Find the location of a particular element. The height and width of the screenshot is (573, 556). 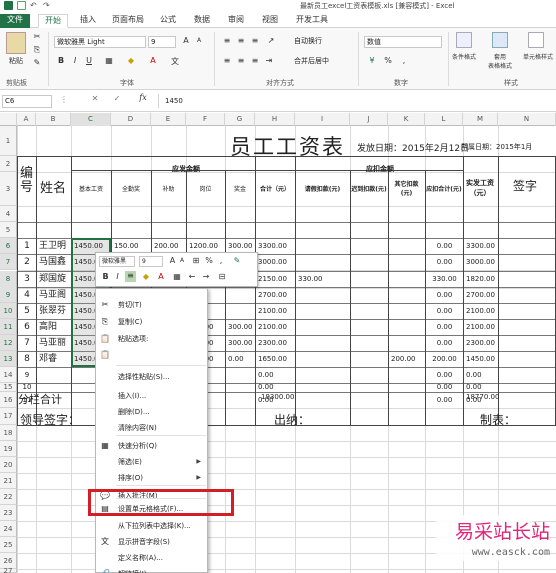

row-header: 10 is located at coordinates (8, 311).